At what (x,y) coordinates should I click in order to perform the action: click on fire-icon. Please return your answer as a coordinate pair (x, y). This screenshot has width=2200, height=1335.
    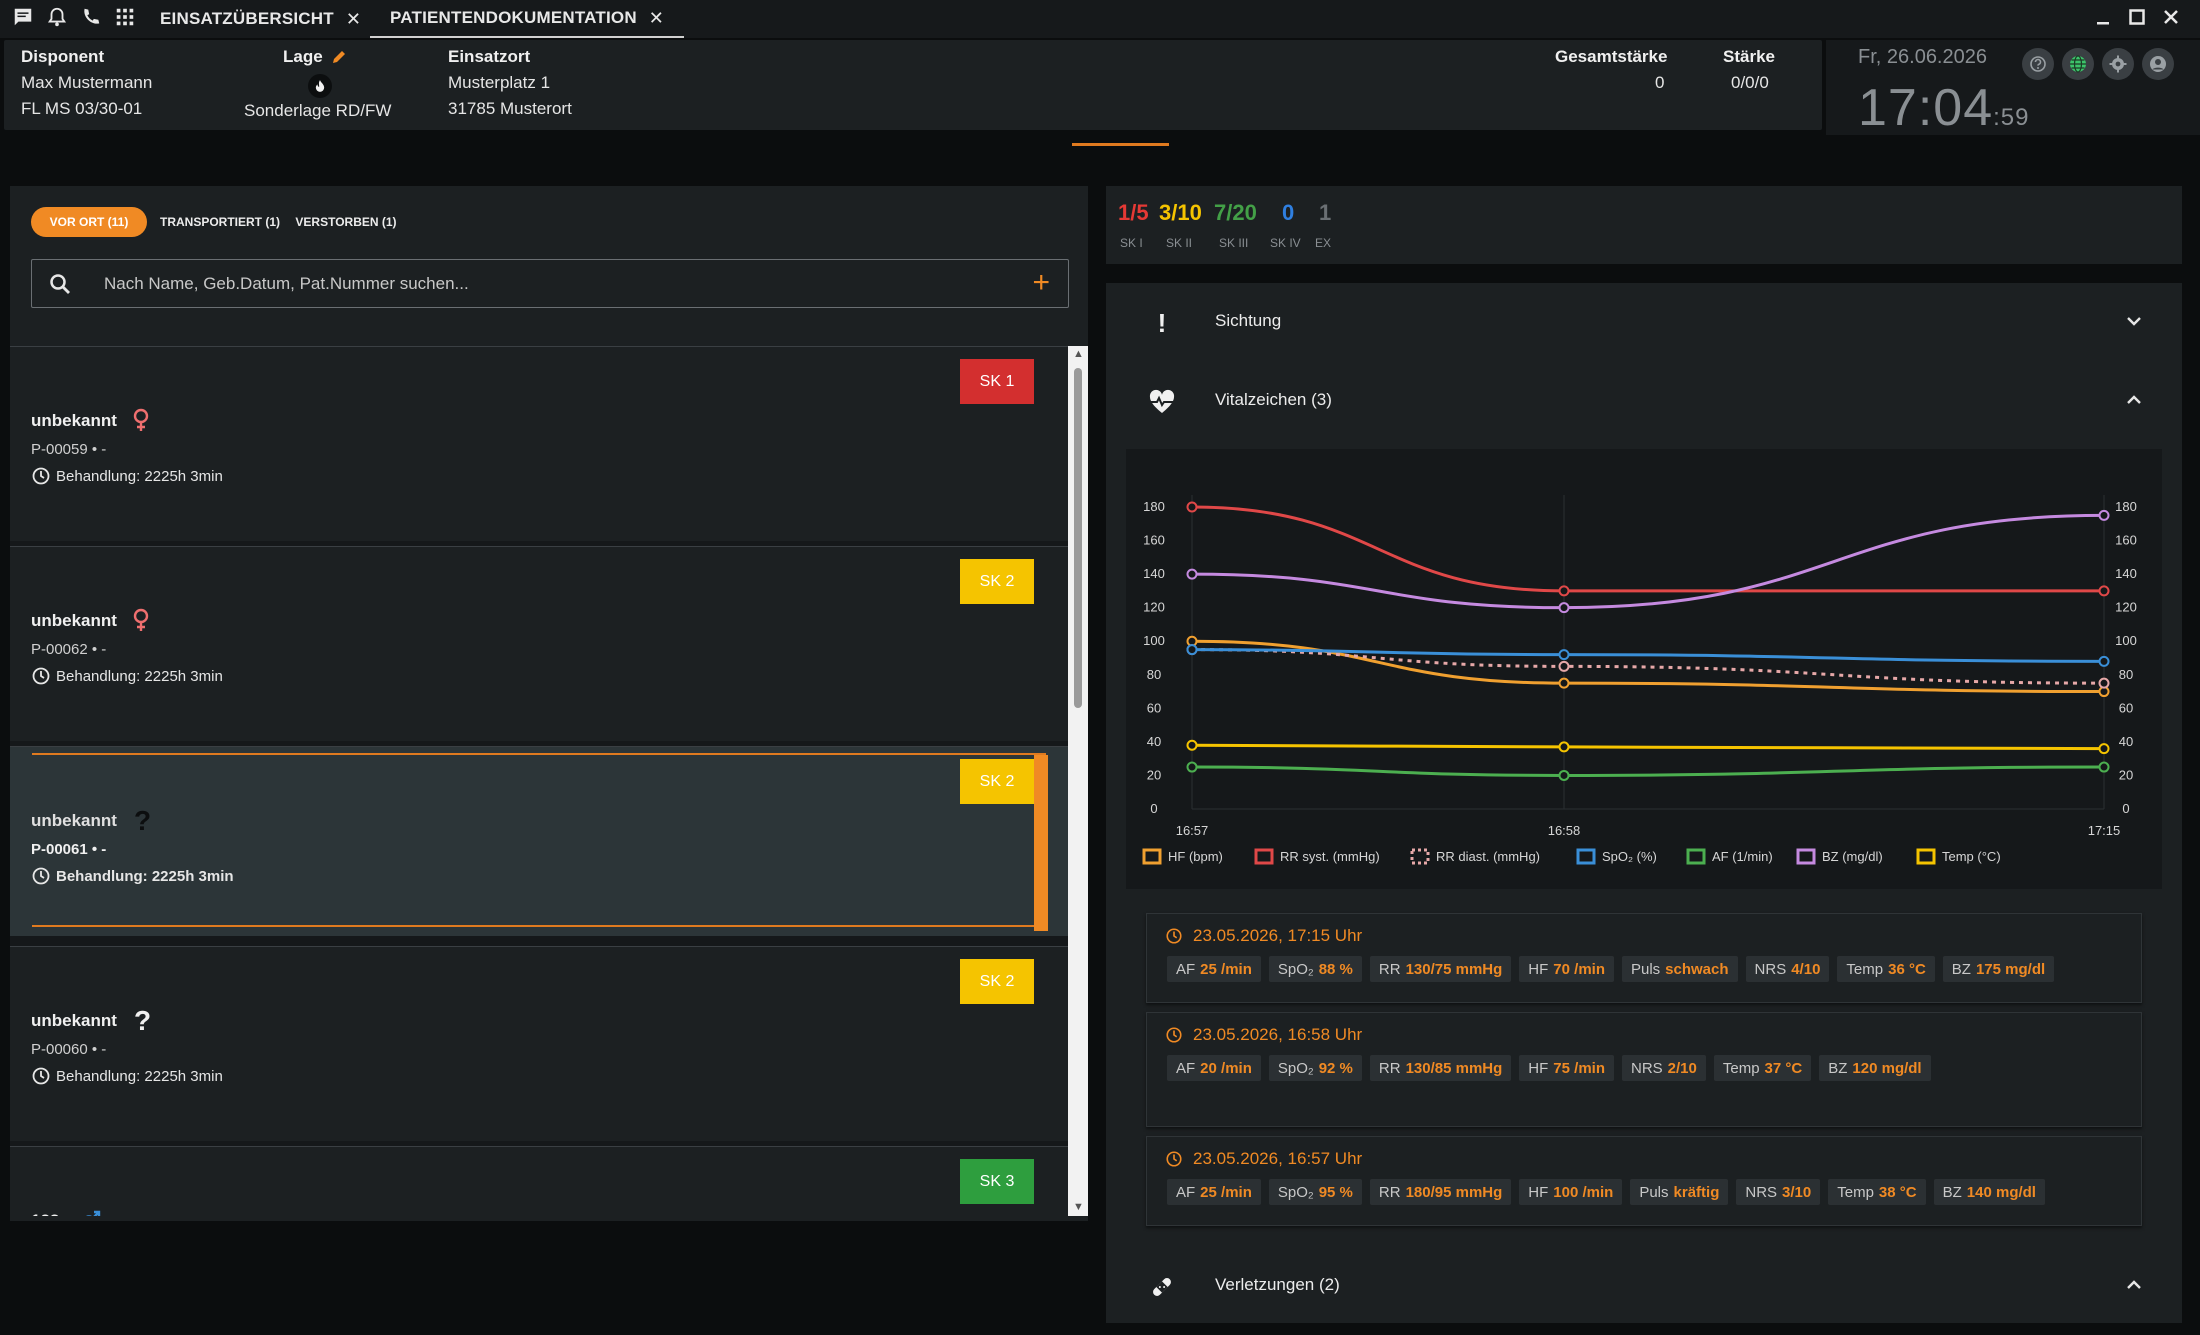
    Looking at the image, I should click on (320, 86).